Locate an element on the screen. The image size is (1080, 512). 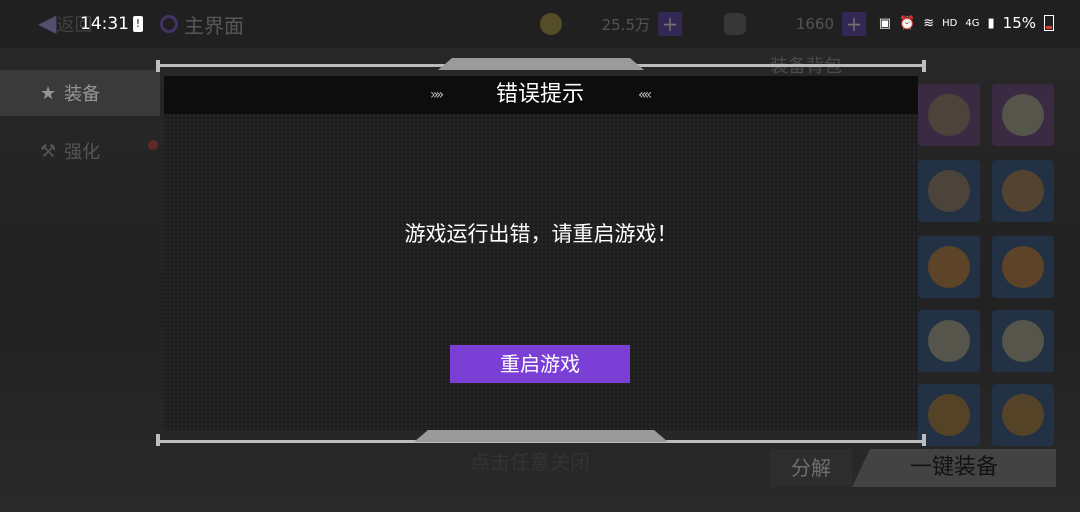
alert-icon: ! is located at coordinates (138, 24).